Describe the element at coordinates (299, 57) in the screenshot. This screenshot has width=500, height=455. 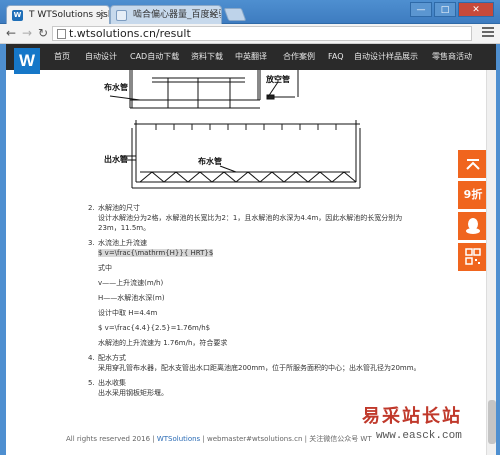
I see `nav-cases: 合作案例` at that location.